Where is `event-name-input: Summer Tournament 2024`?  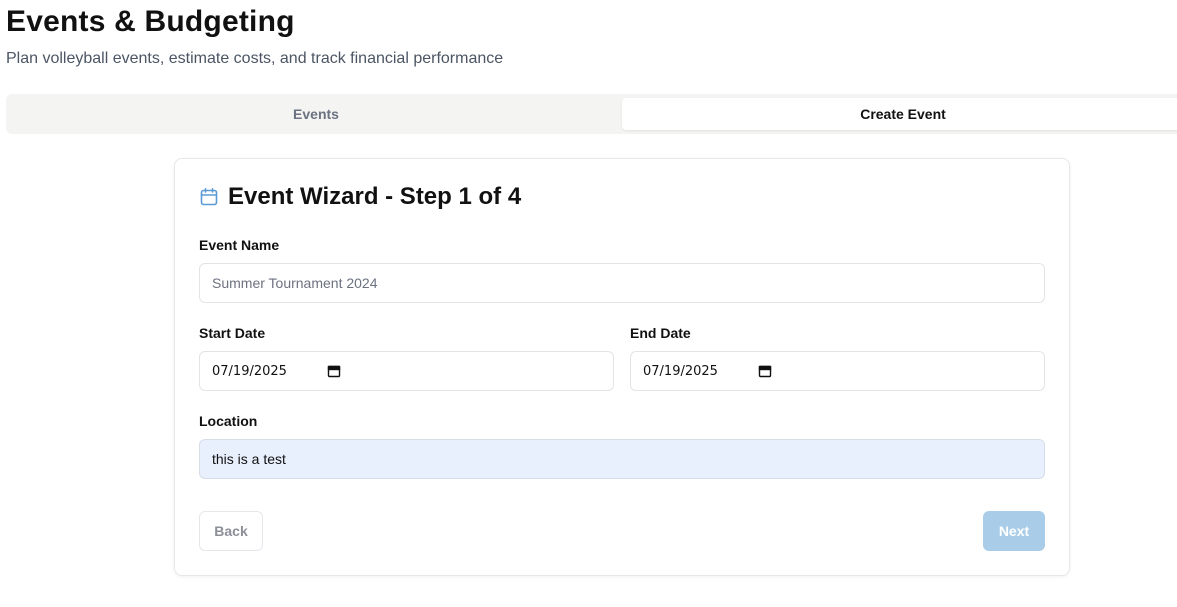
event-name-input: Summer Tournament 2024 is located at coordinates (622, 283).